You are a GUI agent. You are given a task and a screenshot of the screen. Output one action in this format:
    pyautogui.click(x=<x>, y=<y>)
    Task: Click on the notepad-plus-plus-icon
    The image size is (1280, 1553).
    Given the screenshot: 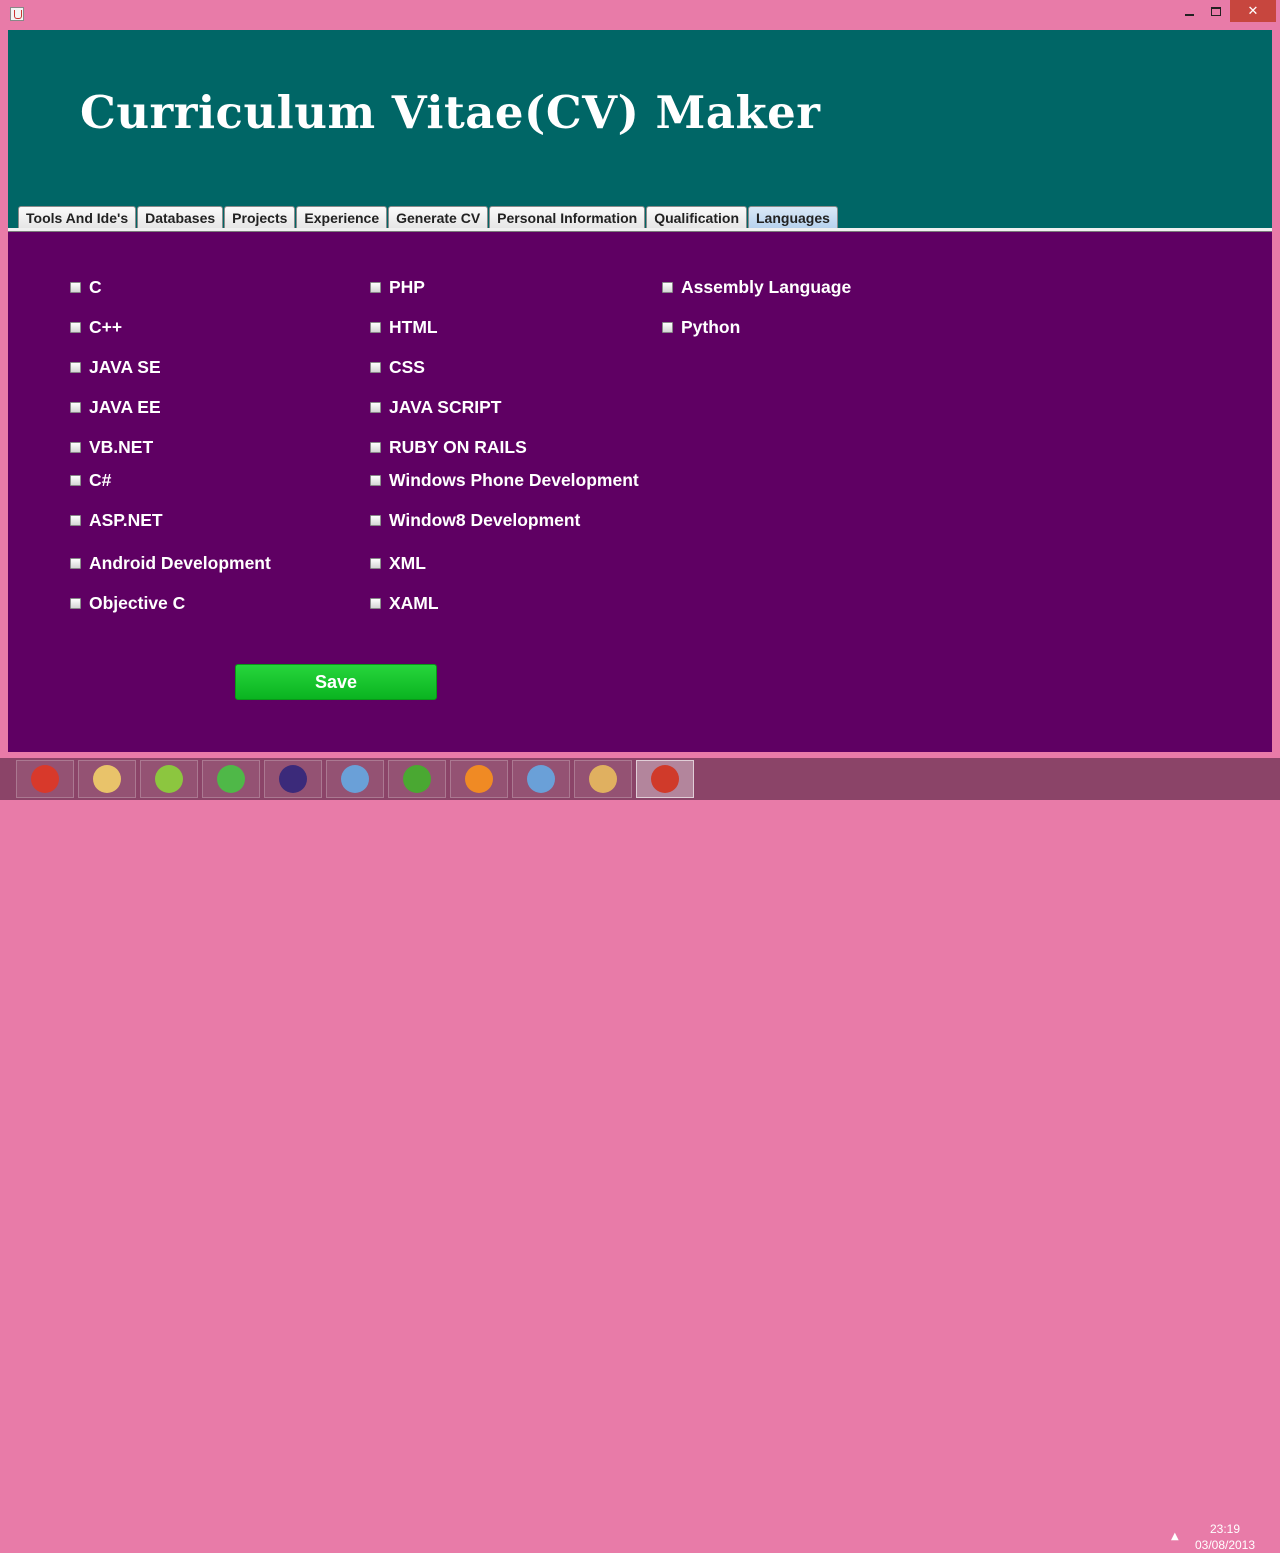 What is the action you would take?
    pyautogui.click(x=169, y=779)
    